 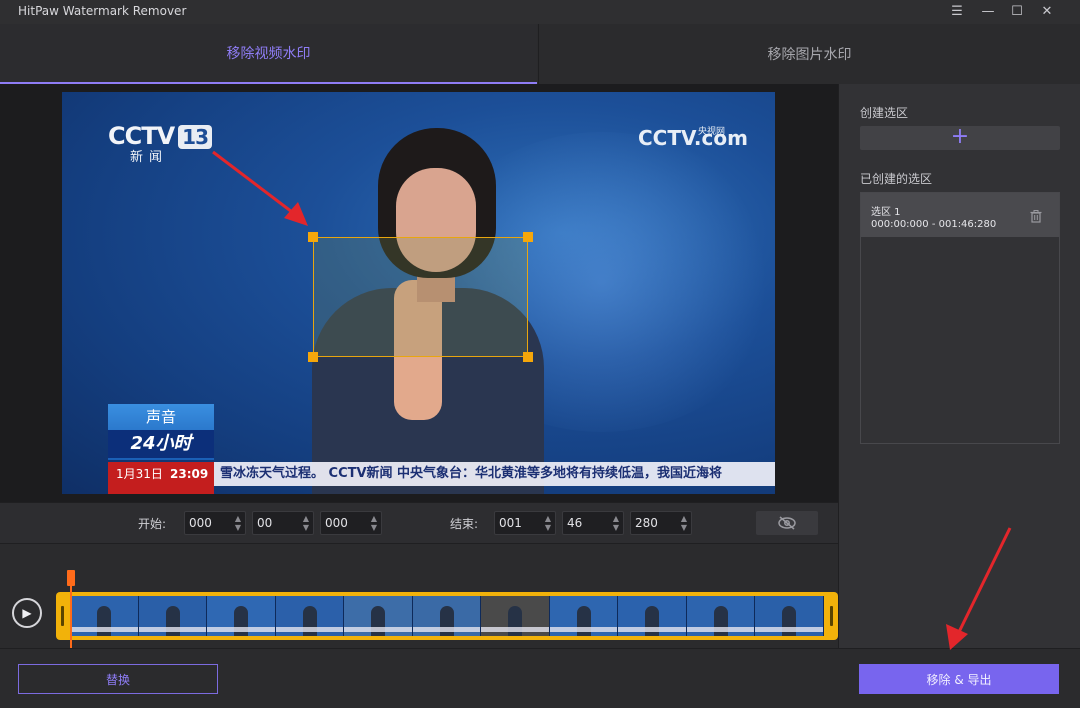 What do you see at coordinates (809, 54) in the screenshot?
I see `tab-remove-image-watermark: 移除图片水印` at bounding box center [809, 54].